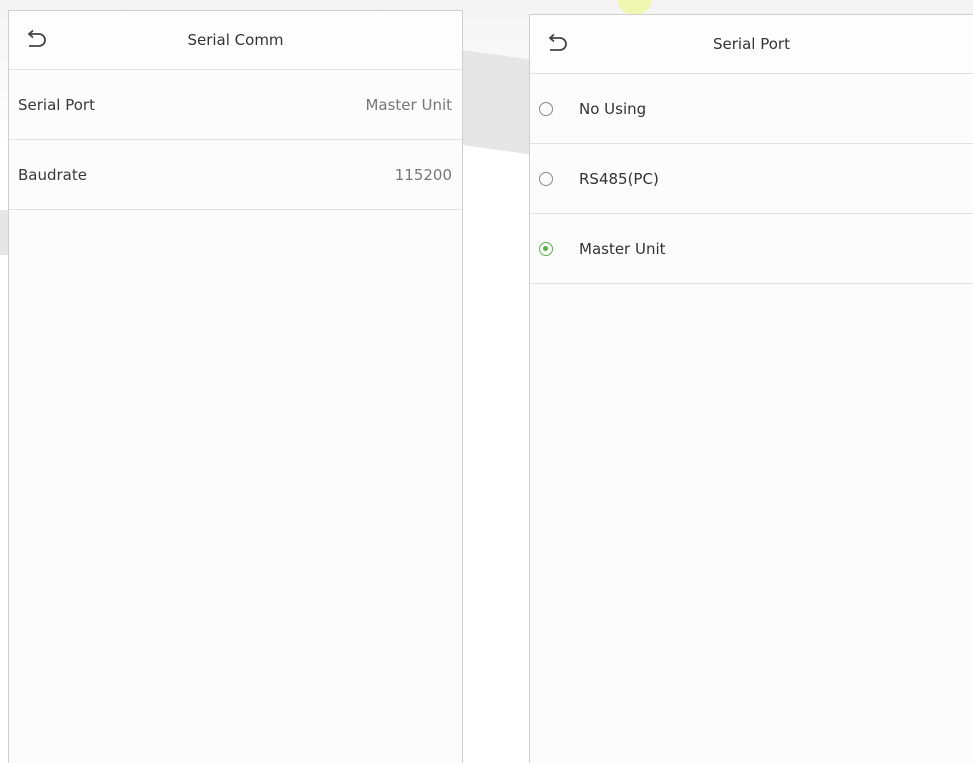 The height and width of the screenshot is (763, 973). Describe the element at coordinates (235, 175) in the screenshot. I see `baudrate-row: Baudrate 115200` at that location.